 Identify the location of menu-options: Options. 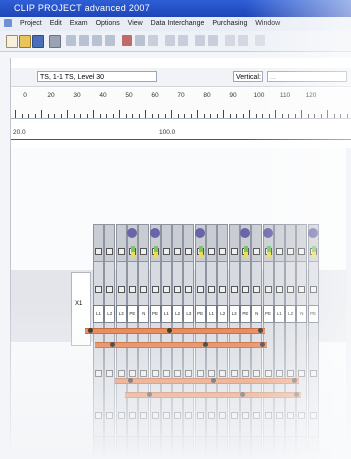
(108, 24).